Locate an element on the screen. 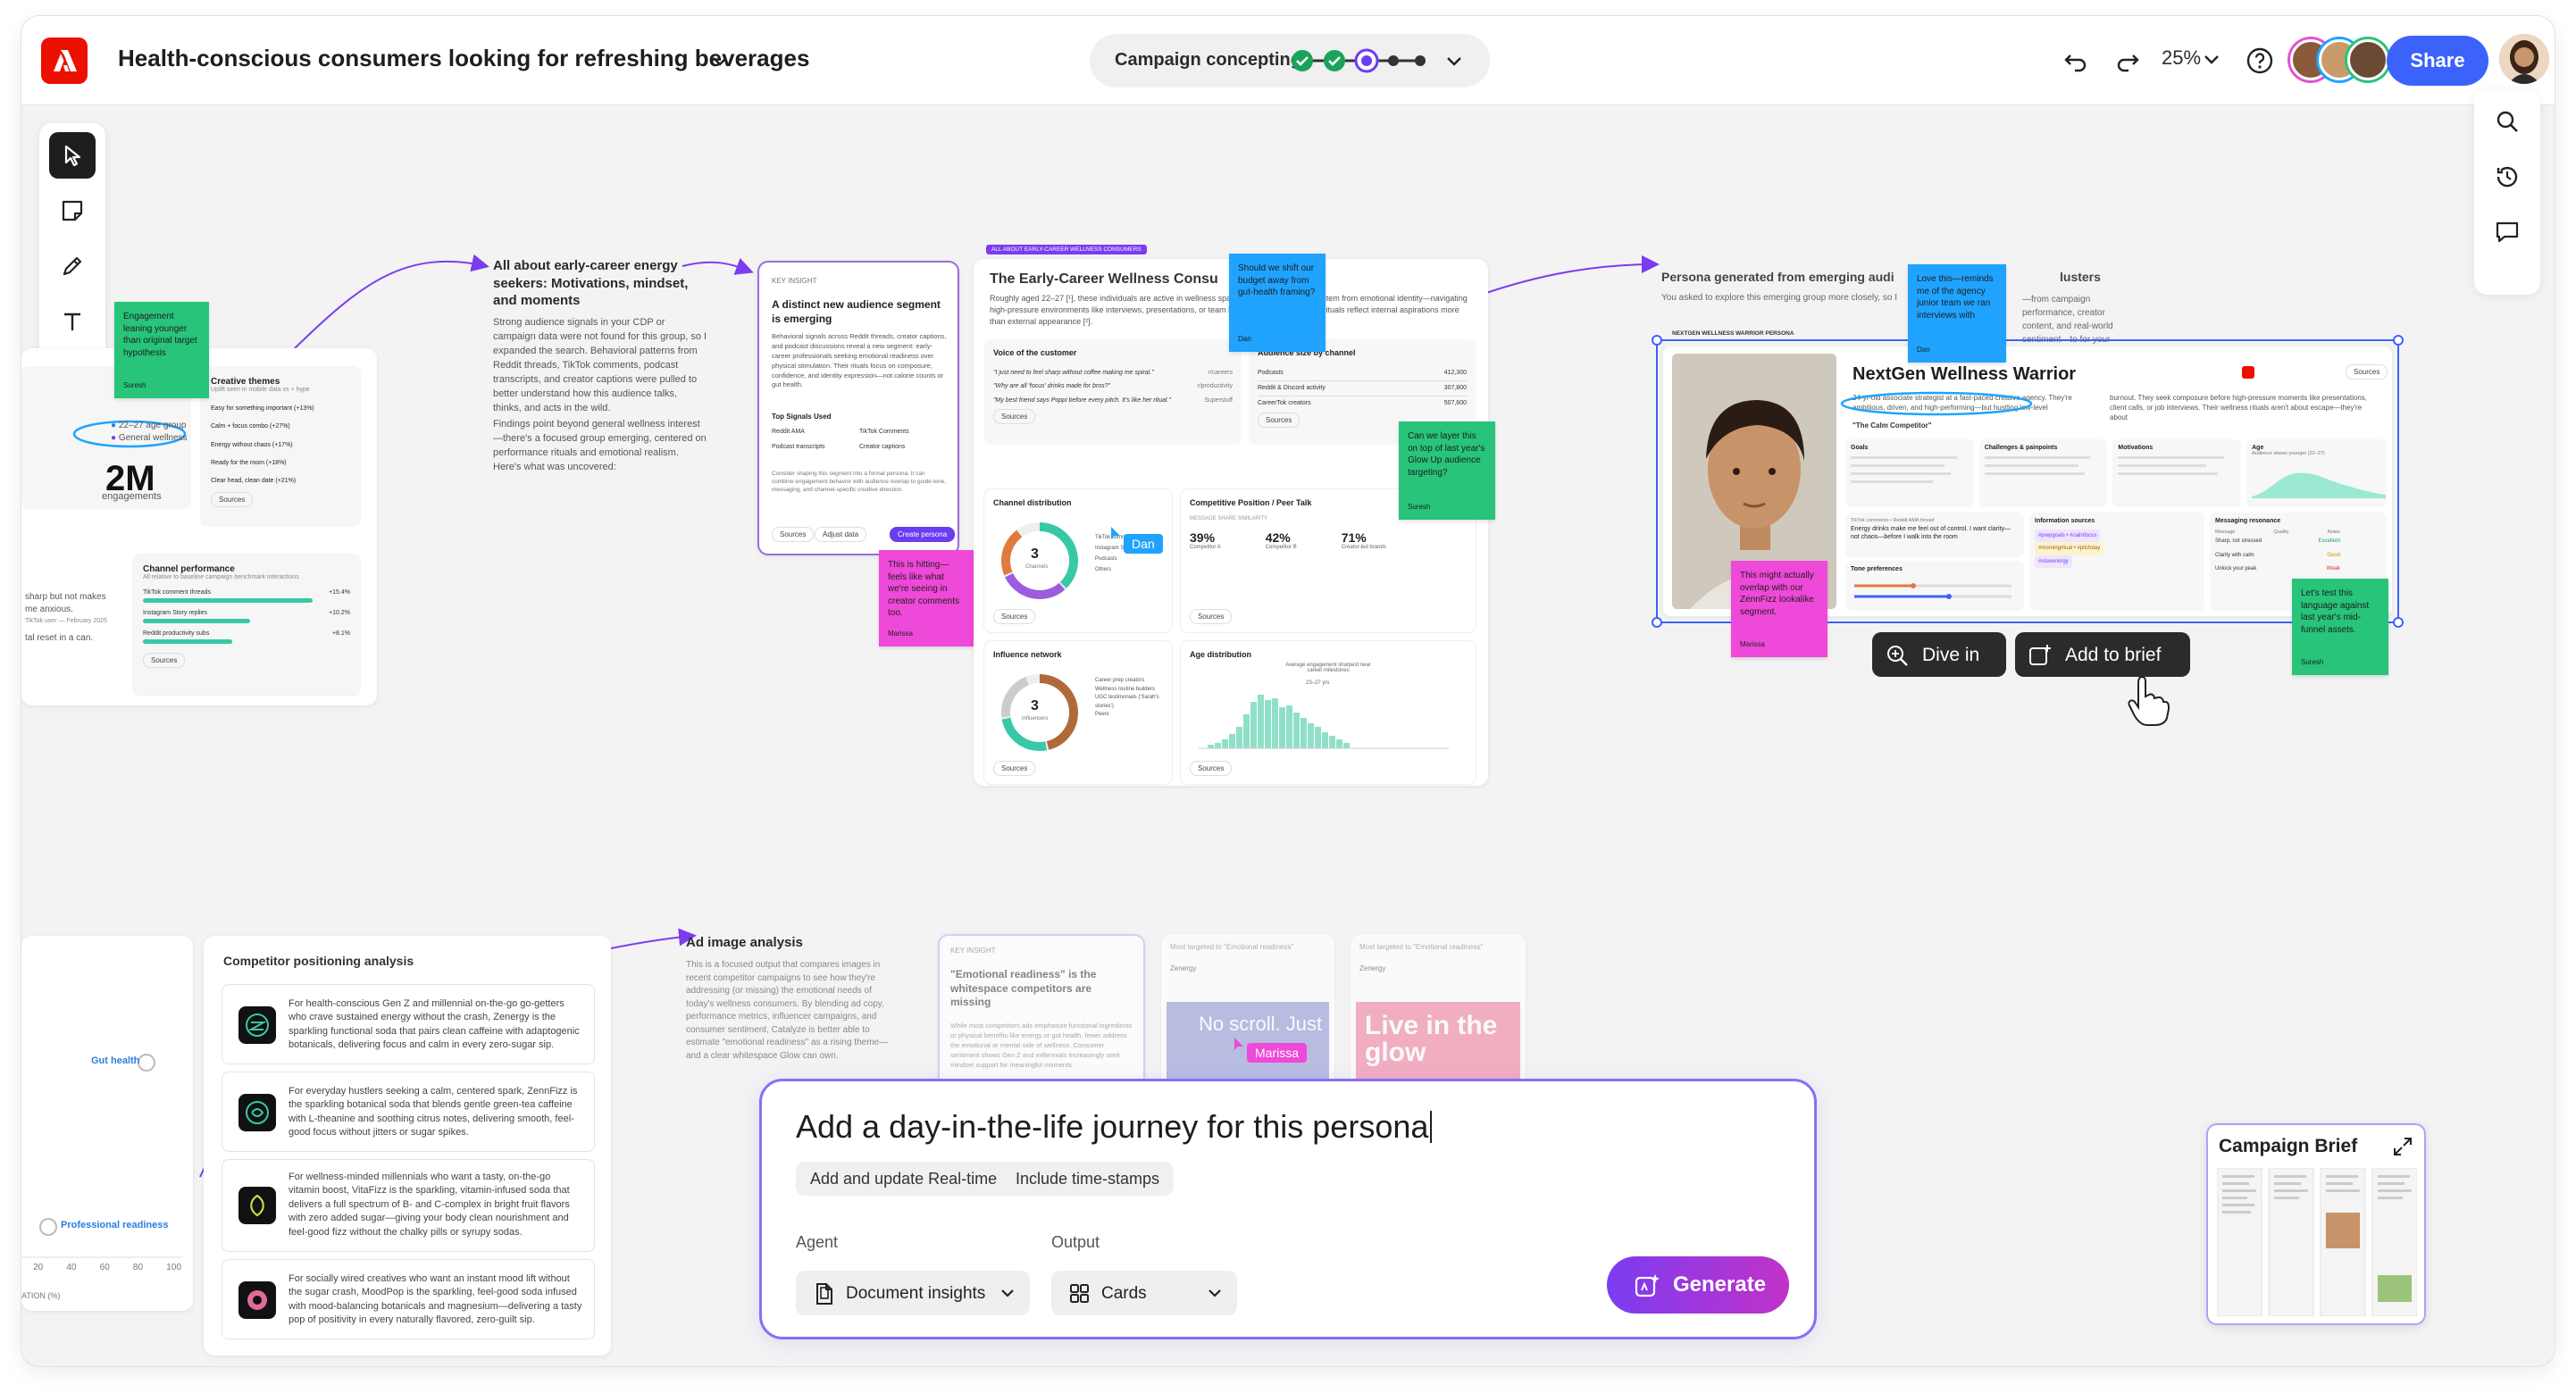  big-stat-caption: engagements is located at coordinates (132, 496).